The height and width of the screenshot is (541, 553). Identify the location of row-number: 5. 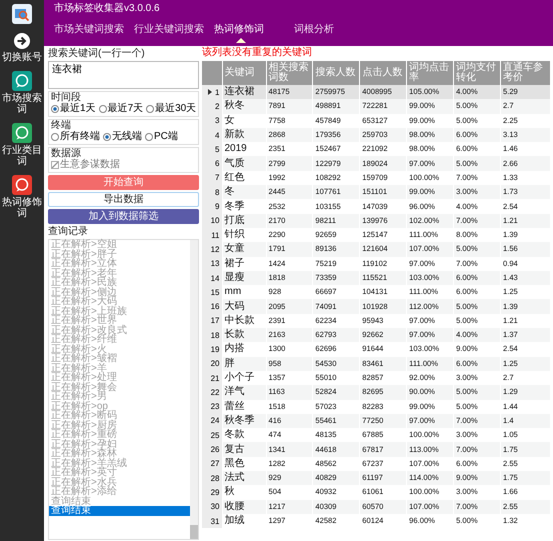
(212, 149).